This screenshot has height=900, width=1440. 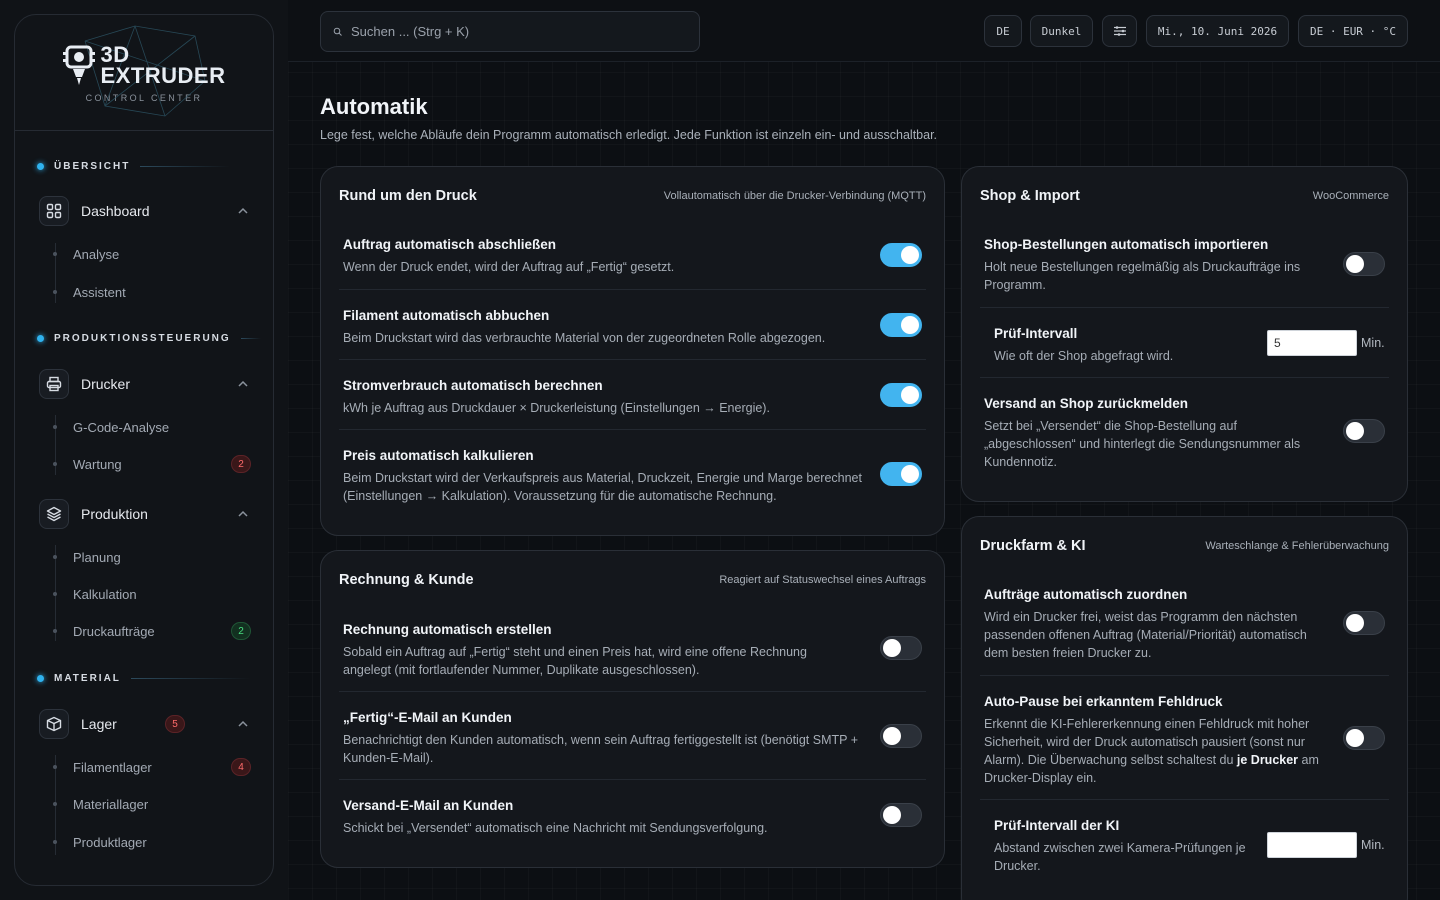 What do you see at coordinates (1057, 825) in the screenshot?
I see `setting-title: Prüf-Intervall der KI` at bounding box center [1057, 825].